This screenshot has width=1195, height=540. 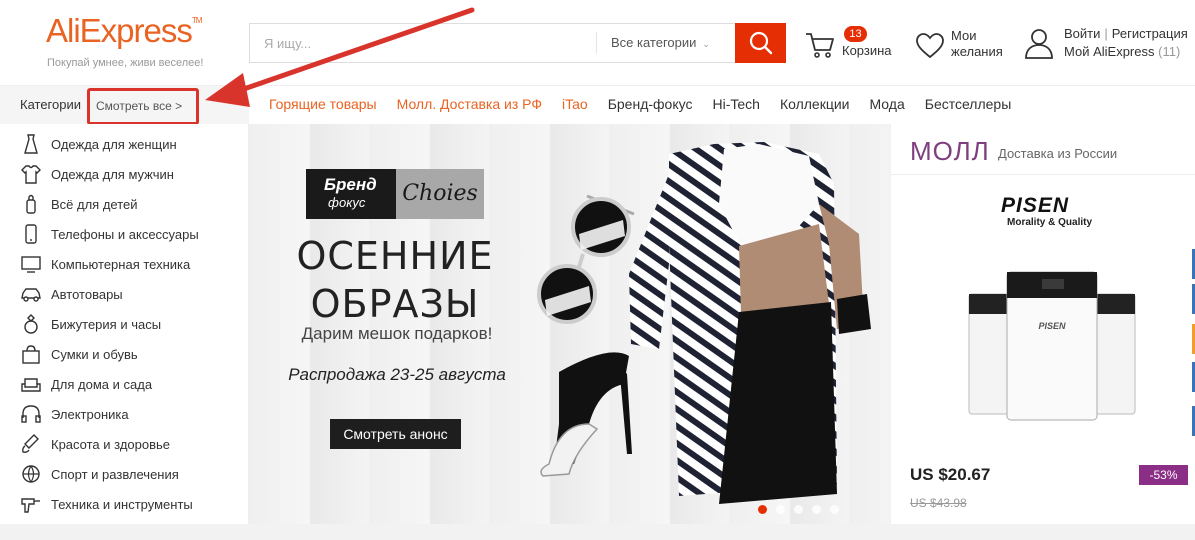 I want to click on car-icon, so click(x=31, y=294).